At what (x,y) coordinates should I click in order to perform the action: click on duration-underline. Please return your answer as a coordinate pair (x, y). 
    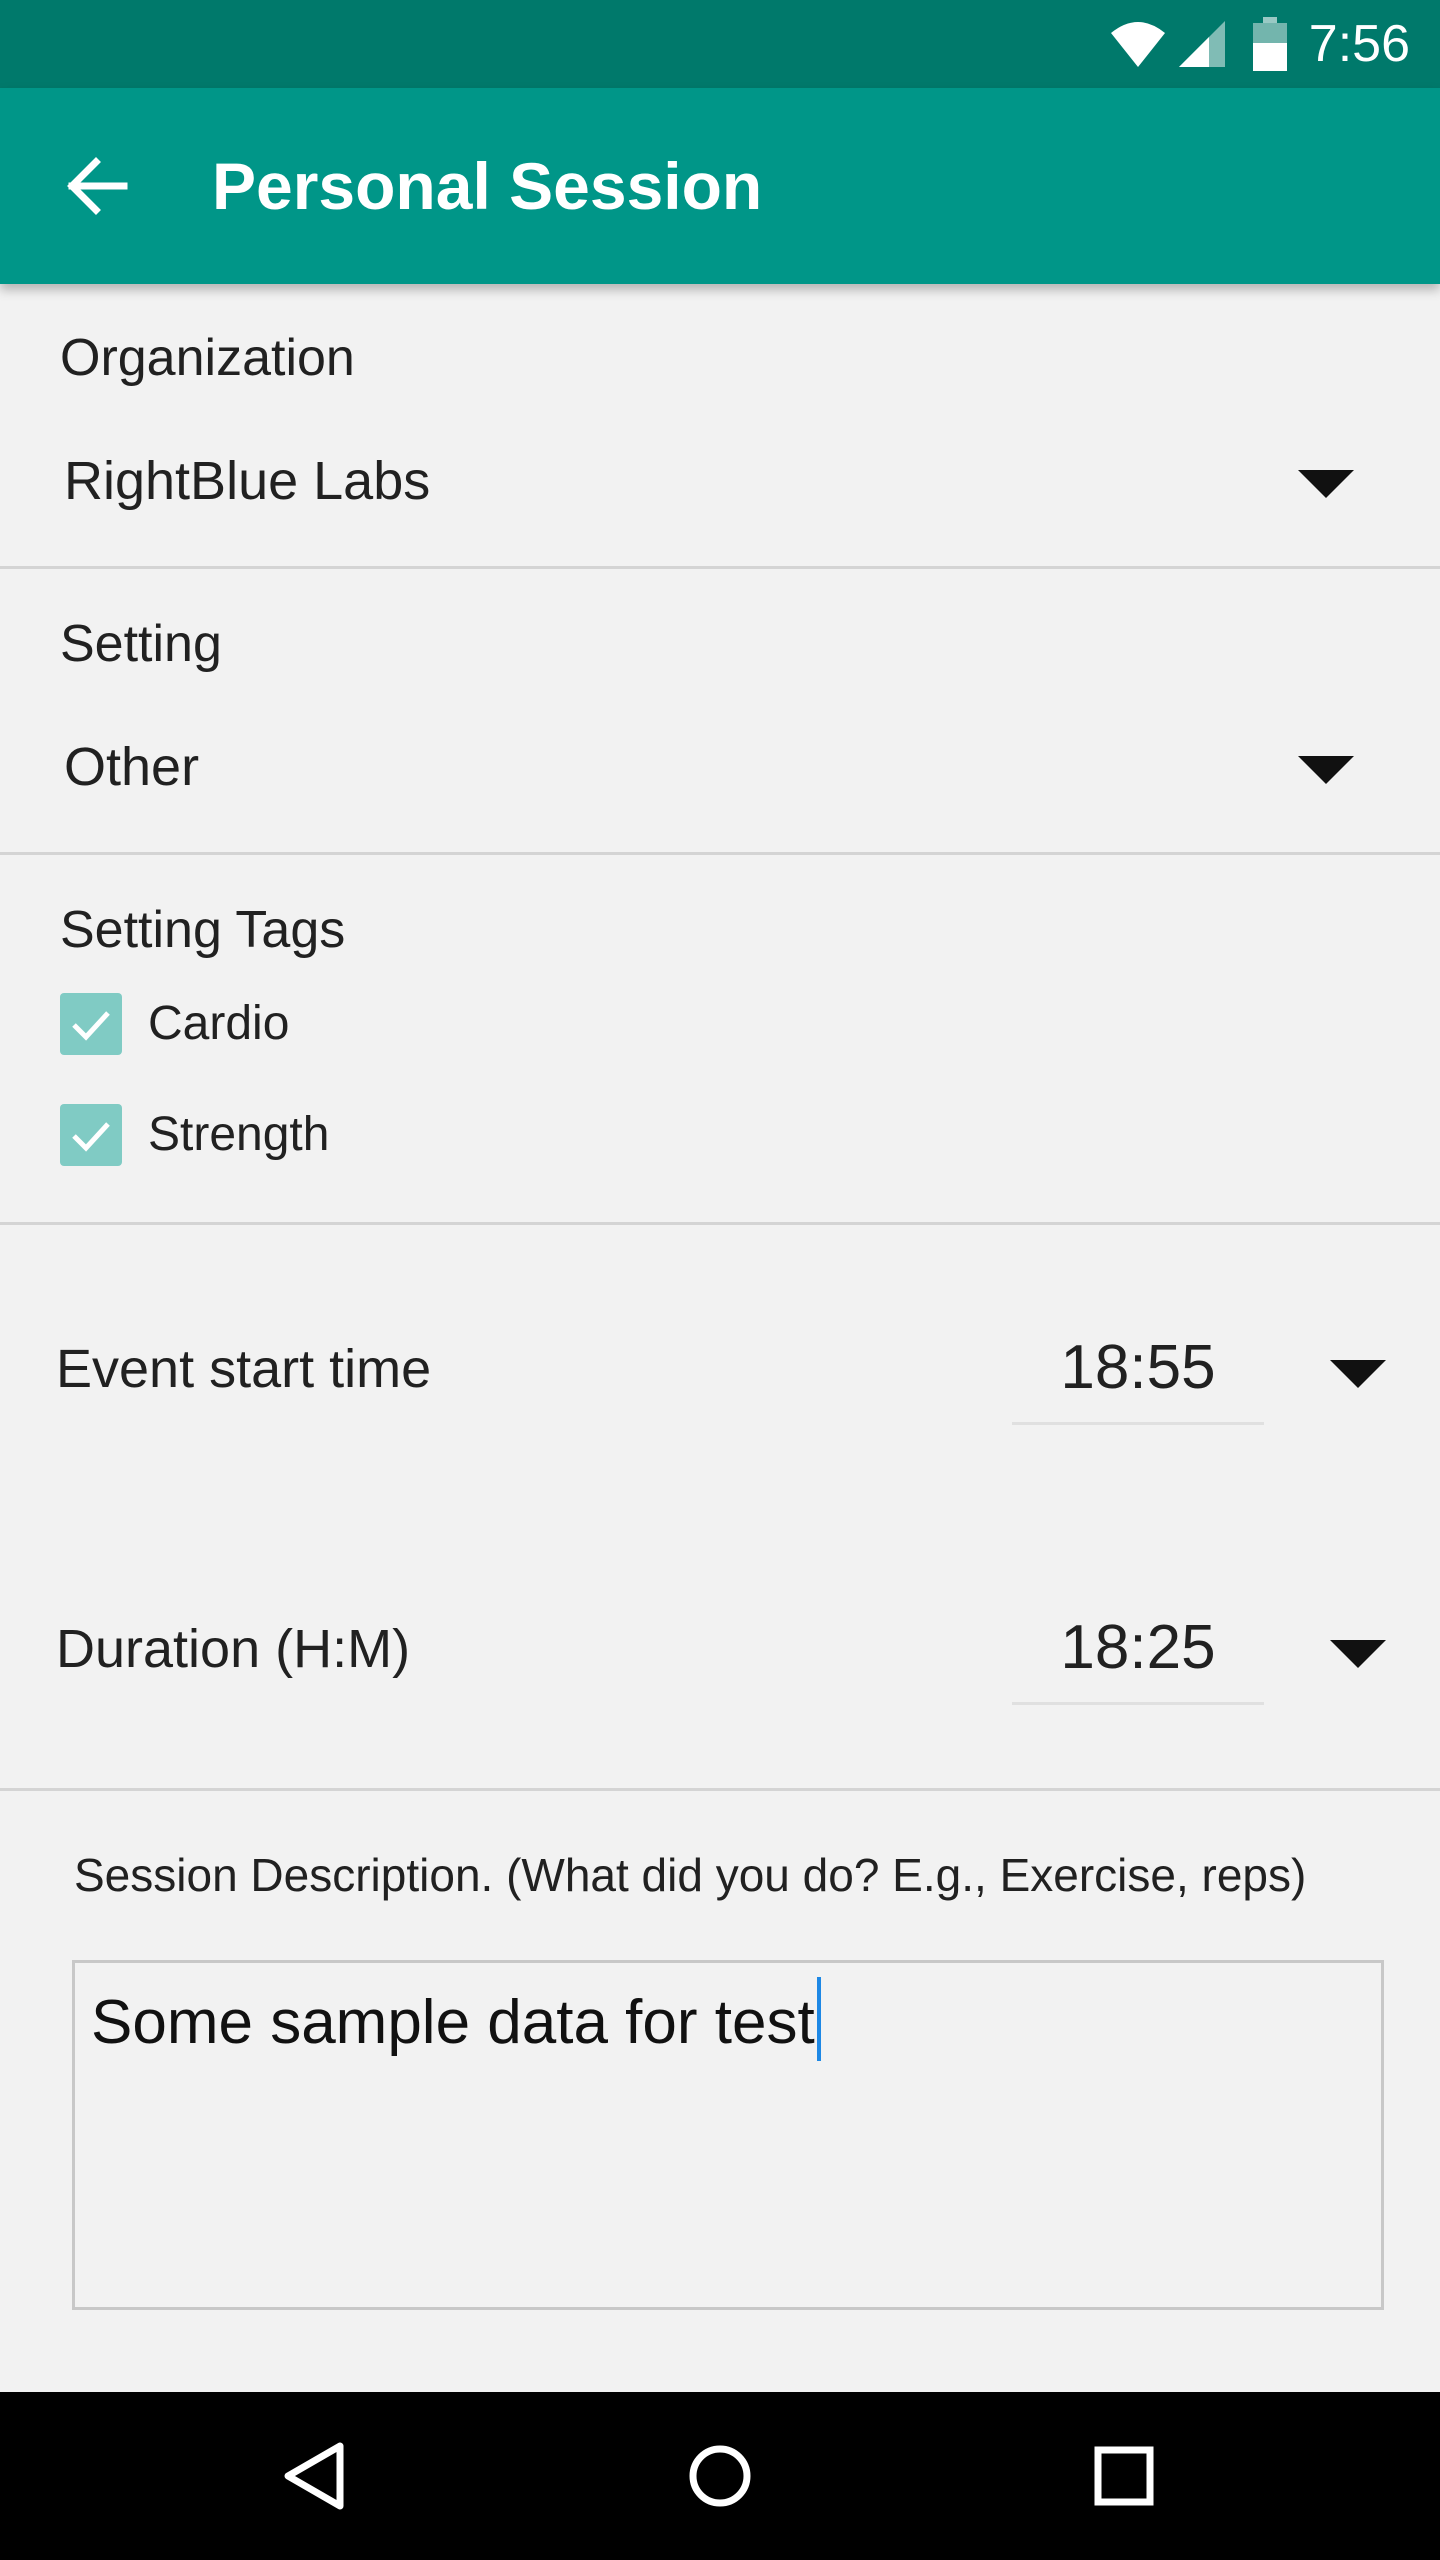
    Looking at the image, I should click on (1138, 1703).